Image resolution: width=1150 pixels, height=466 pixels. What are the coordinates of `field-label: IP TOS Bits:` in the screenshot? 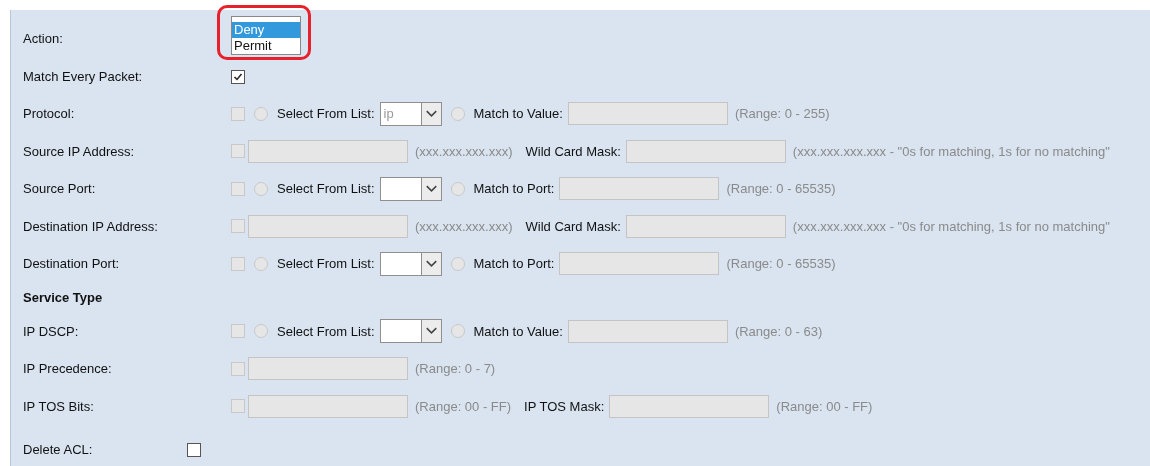 It's located at (59, 406).